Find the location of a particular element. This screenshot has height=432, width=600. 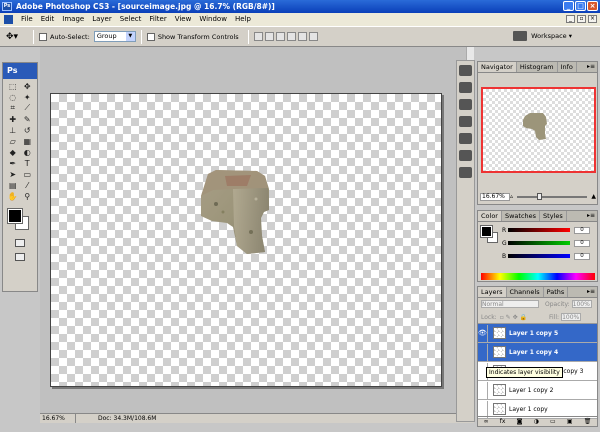

gradient-tool-icon: ▦ is located at coordinates (28, 141).